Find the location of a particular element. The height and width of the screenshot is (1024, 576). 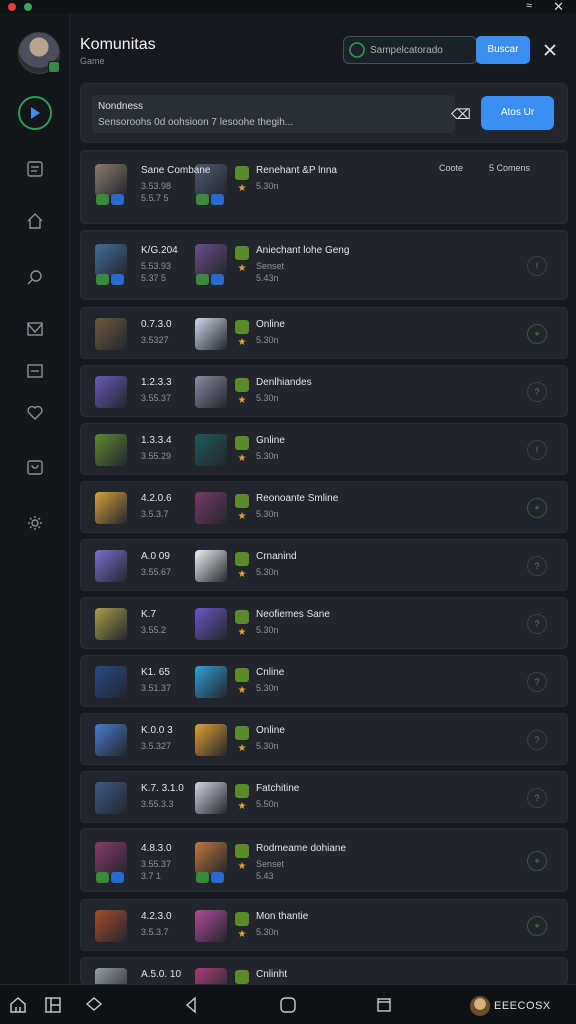

green-dot-icon is located at coordinates (28, 7).